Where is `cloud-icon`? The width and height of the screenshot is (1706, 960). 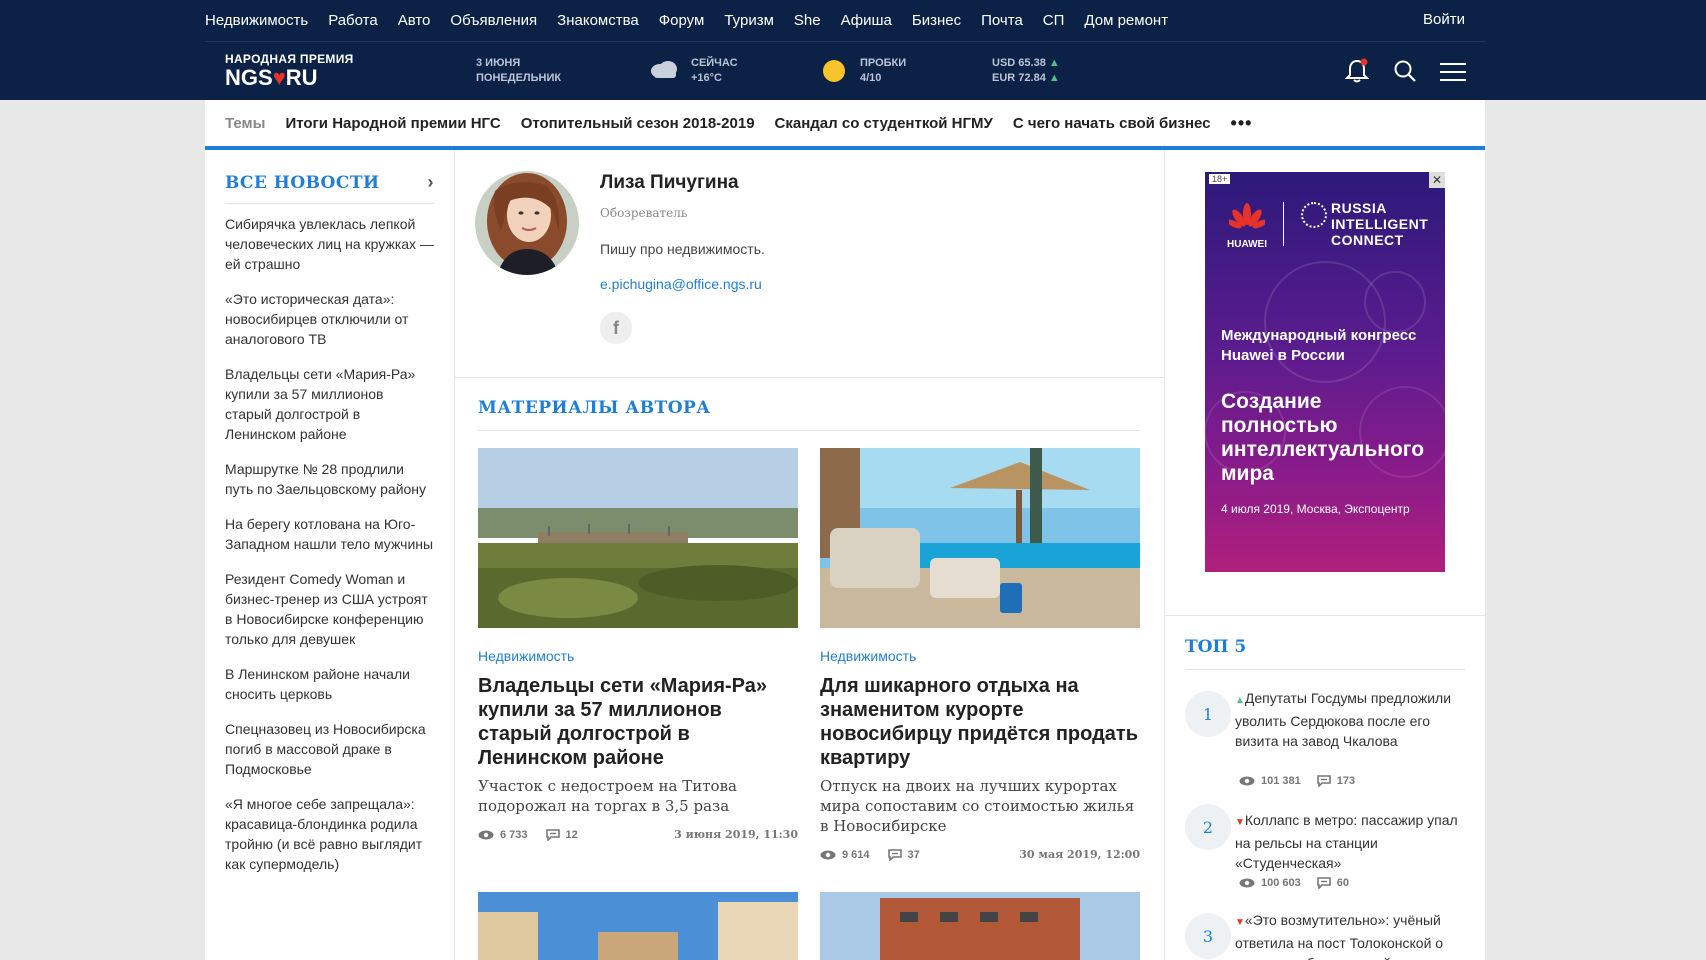 cloud-icon is located at coordinates (664, 69).